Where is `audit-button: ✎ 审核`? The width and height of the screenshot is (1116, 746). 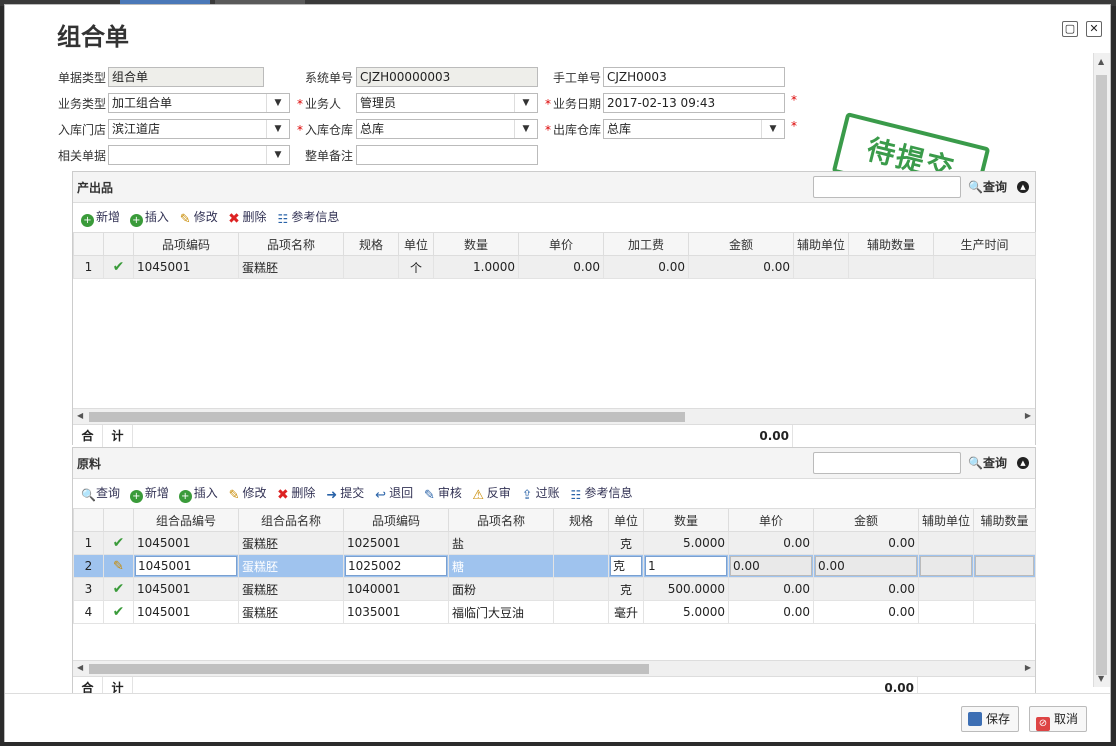
audit-button: ✎ 审核 is located at coordinates (442, 493).